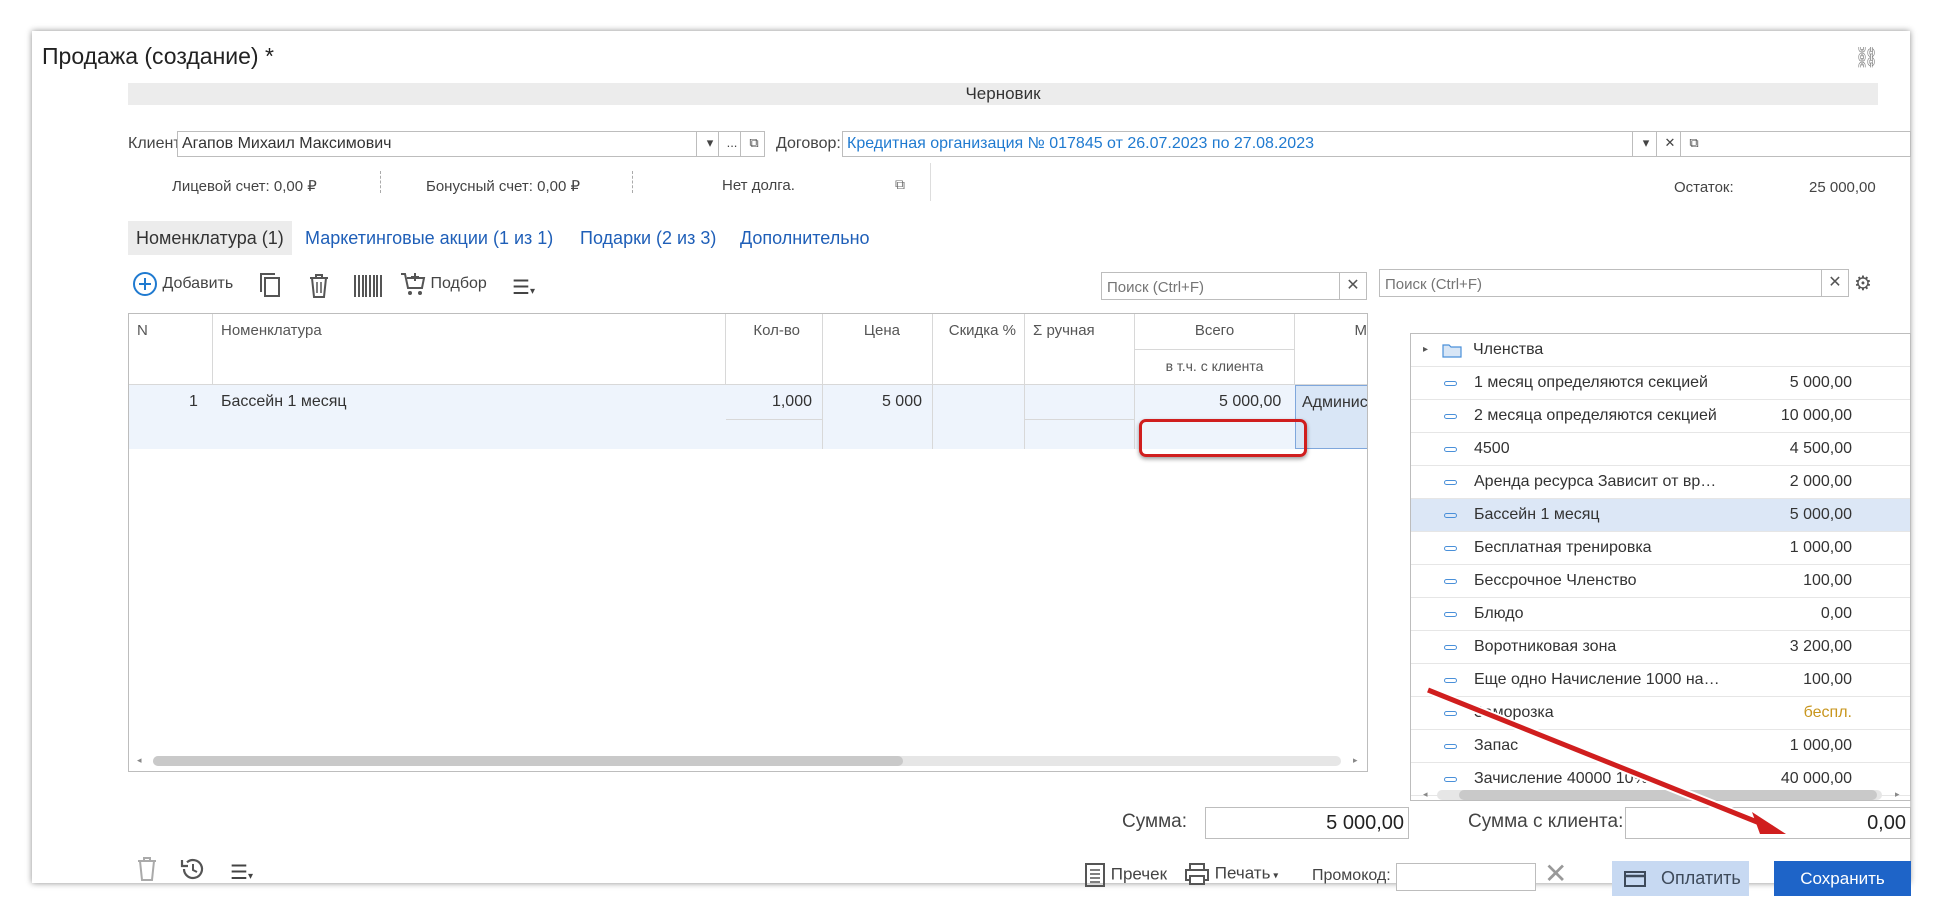 The width and height of the screenshot is (1942, 915). Describe the element at coordinates (1769, 823) in the screenshot. I see `arrow-head` at that location.